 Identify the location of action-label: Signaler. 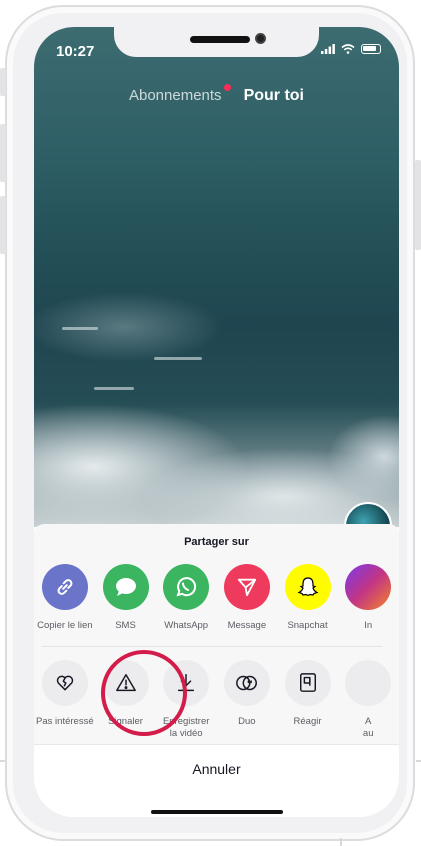
(125, 721).